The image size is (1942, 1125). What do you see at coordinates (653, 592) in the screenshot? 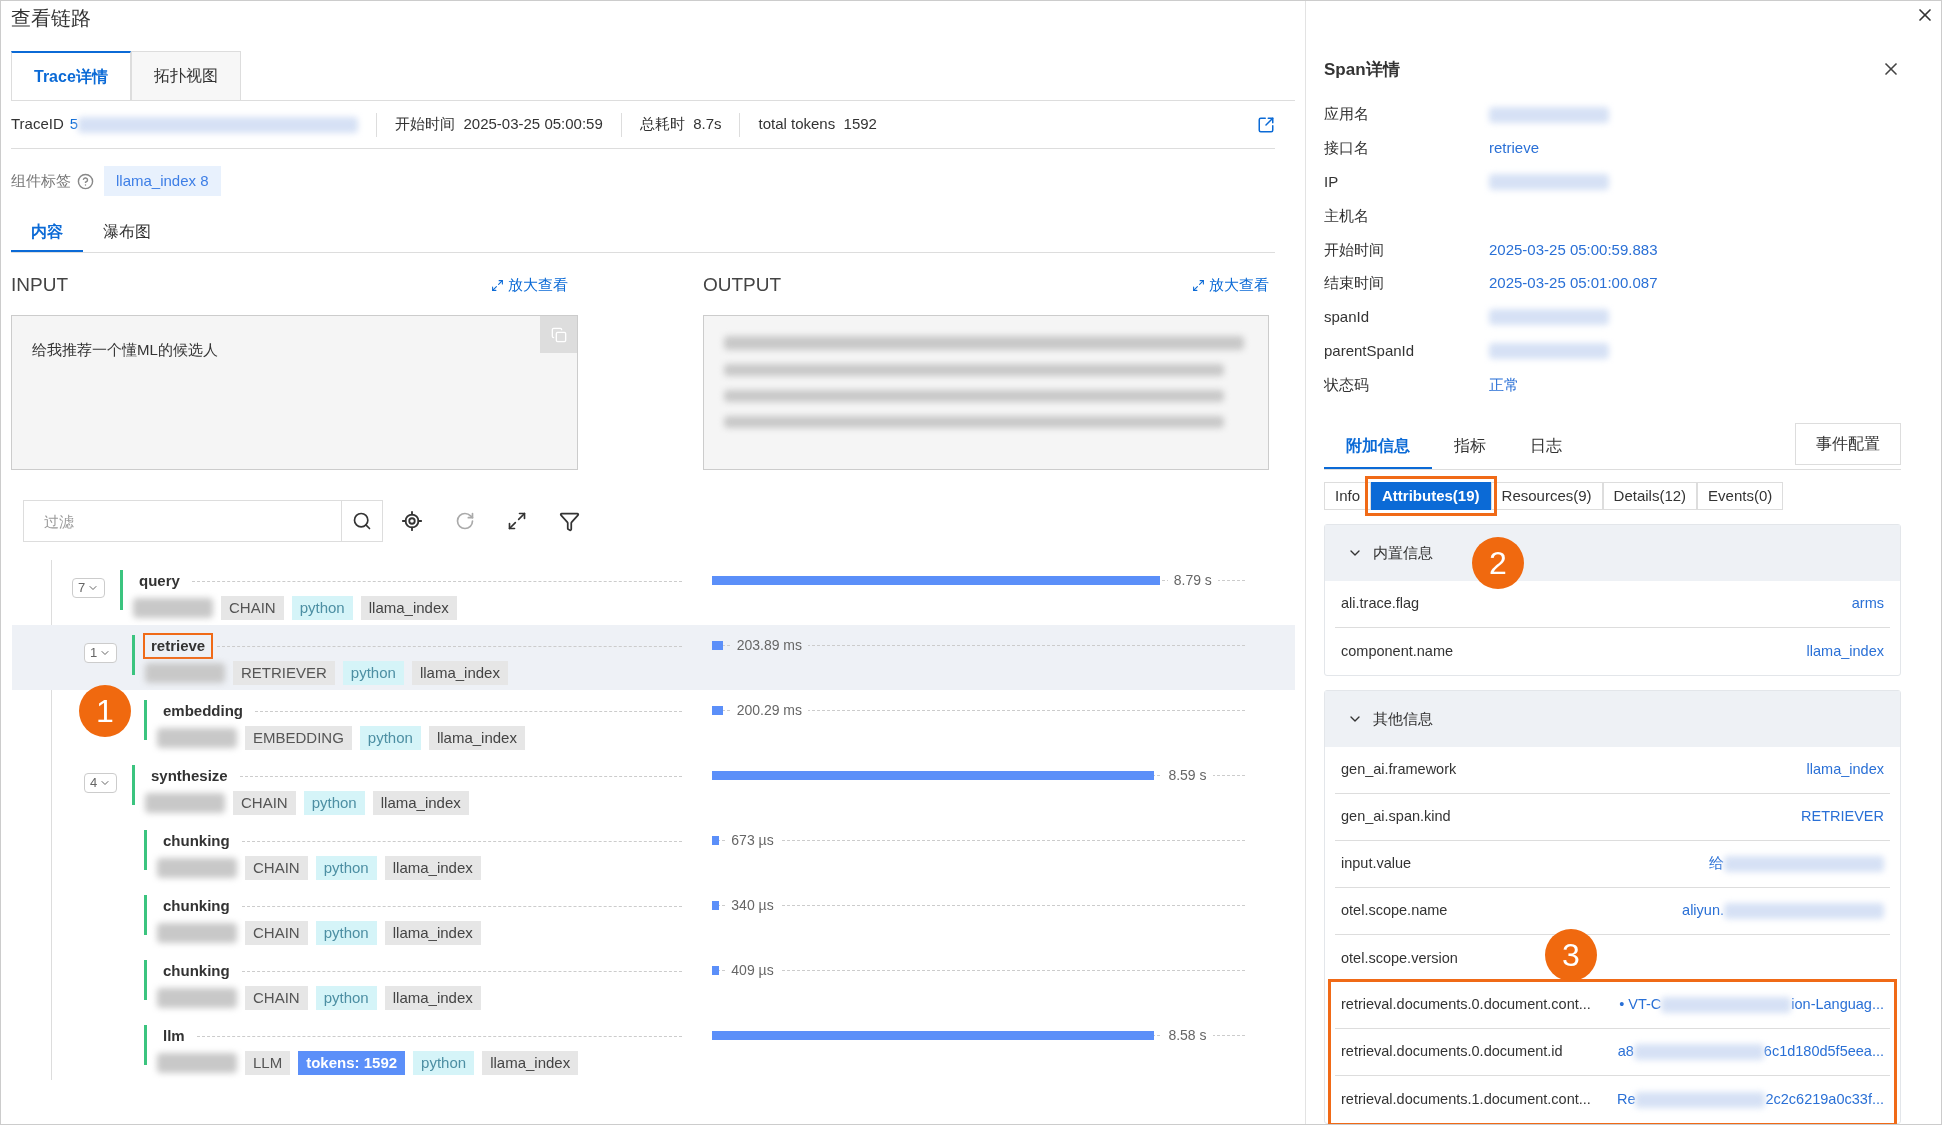
I see `span-row: 7 query CHAIN python llama_index 8.79 s` at bounding box center [653, 592].